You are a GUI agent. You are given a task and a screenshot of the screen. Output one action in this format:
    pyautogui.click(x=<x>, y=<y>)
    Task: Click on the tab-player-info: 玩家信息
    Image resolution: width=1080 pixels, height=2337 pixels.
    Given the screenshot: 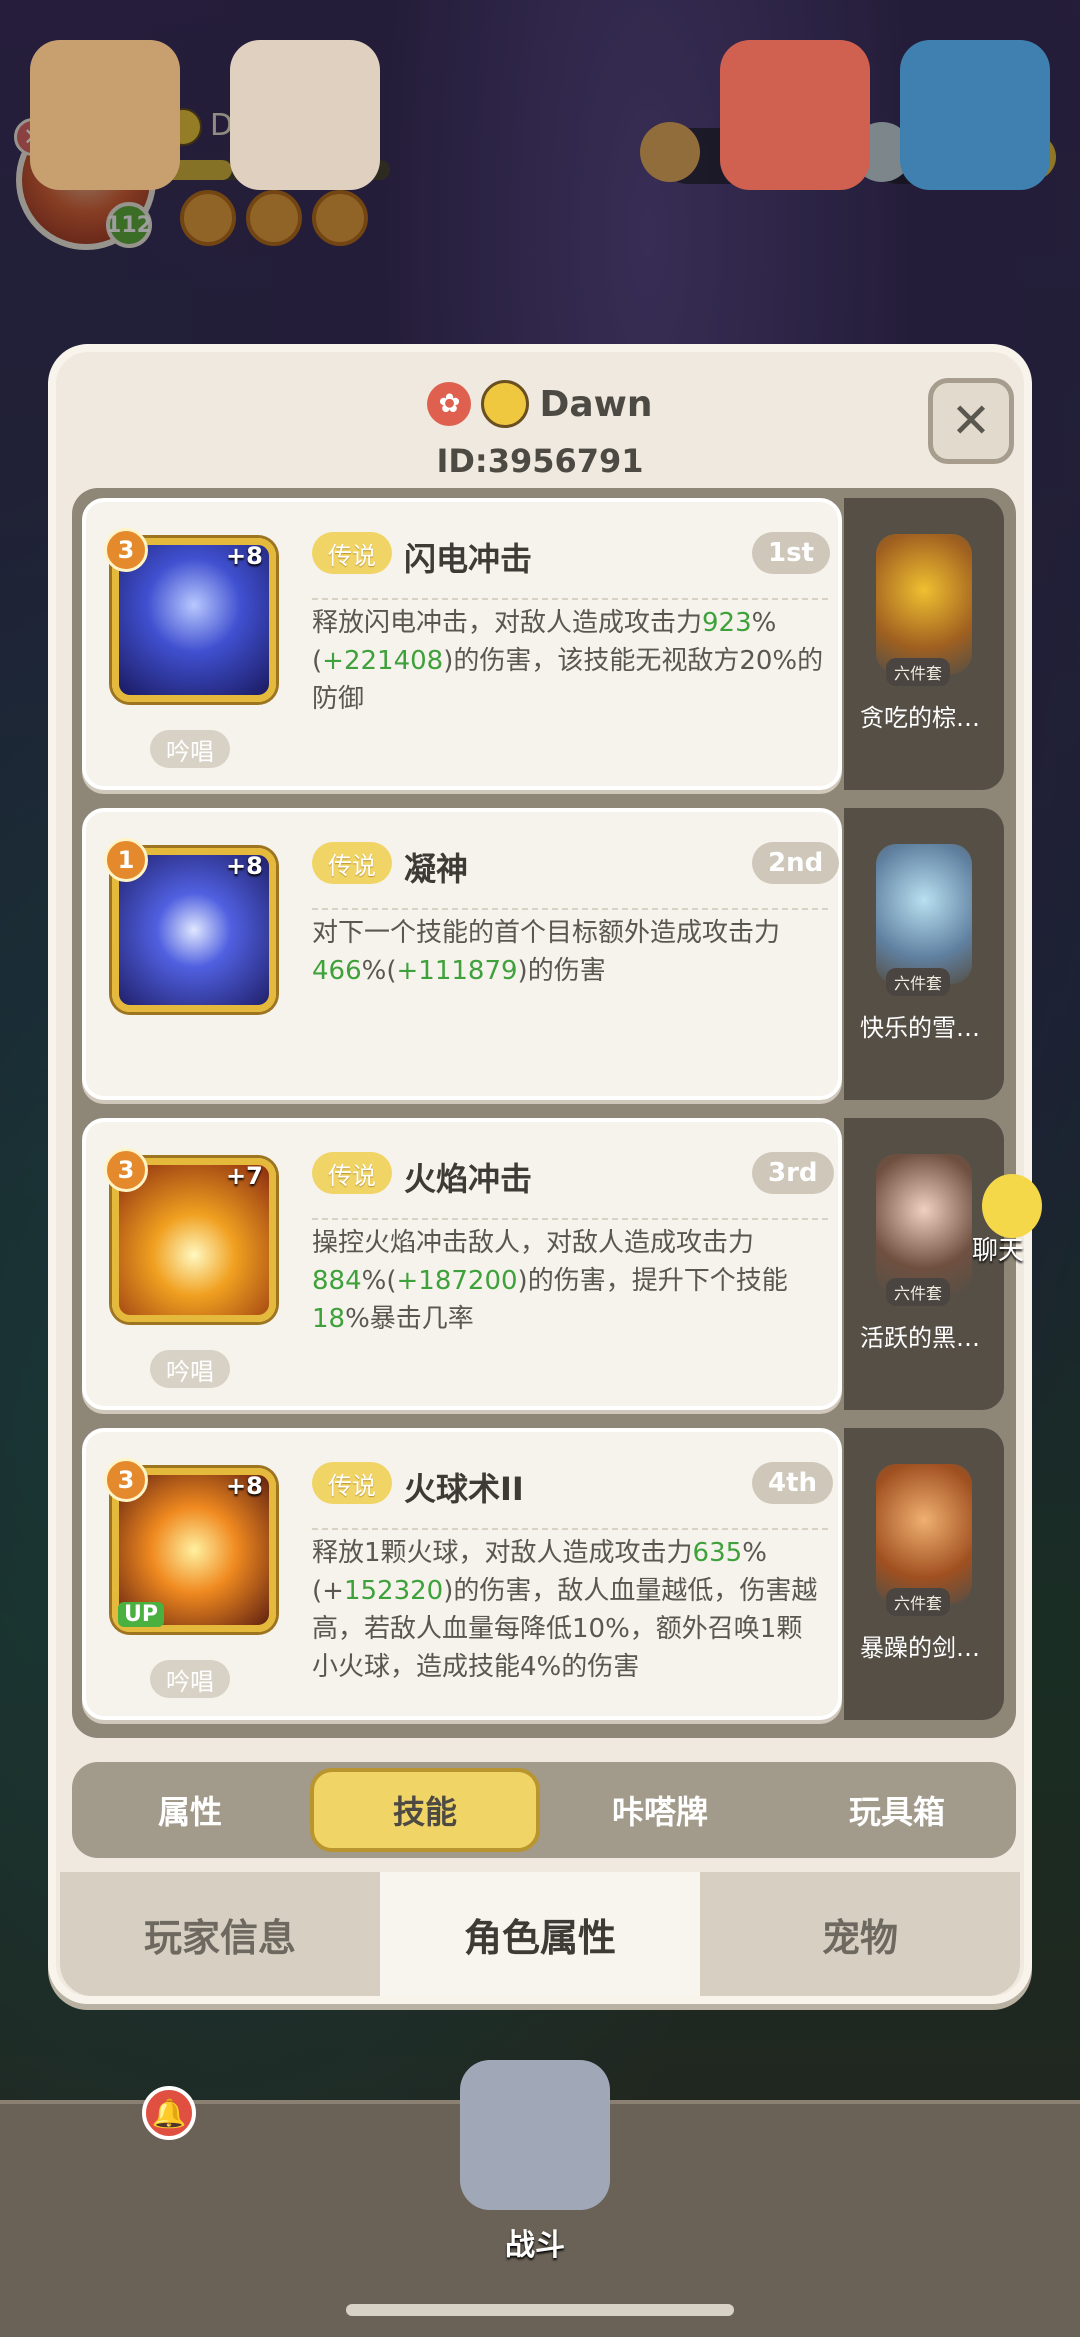 What is the action you would take?
    pyautogui.click(x=220, y=1934)
    